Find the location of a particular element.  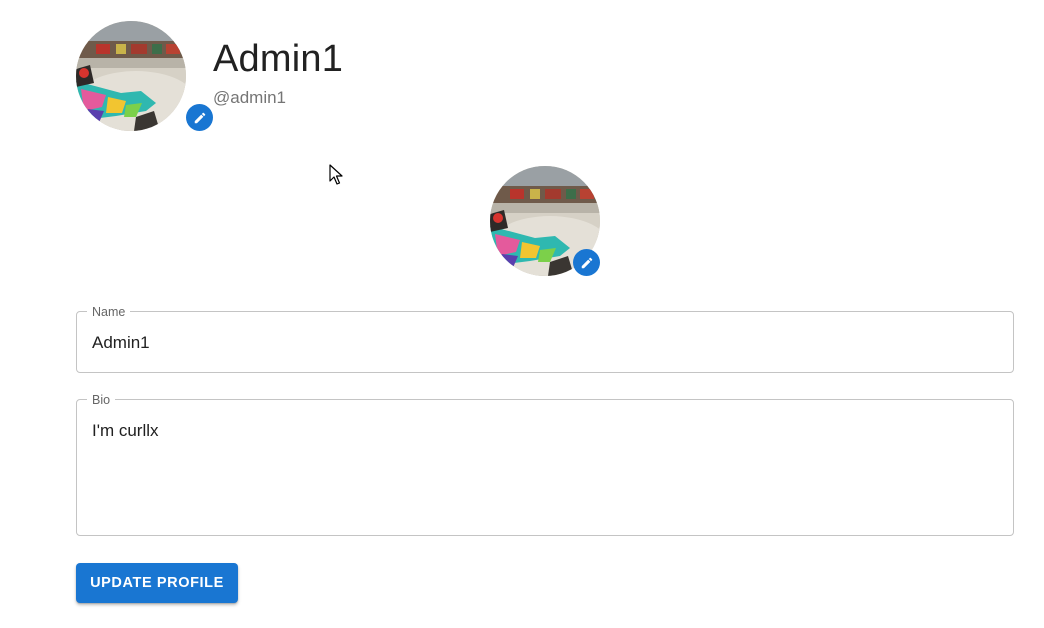

header-avatar-container is located at coordinates (144, 76).